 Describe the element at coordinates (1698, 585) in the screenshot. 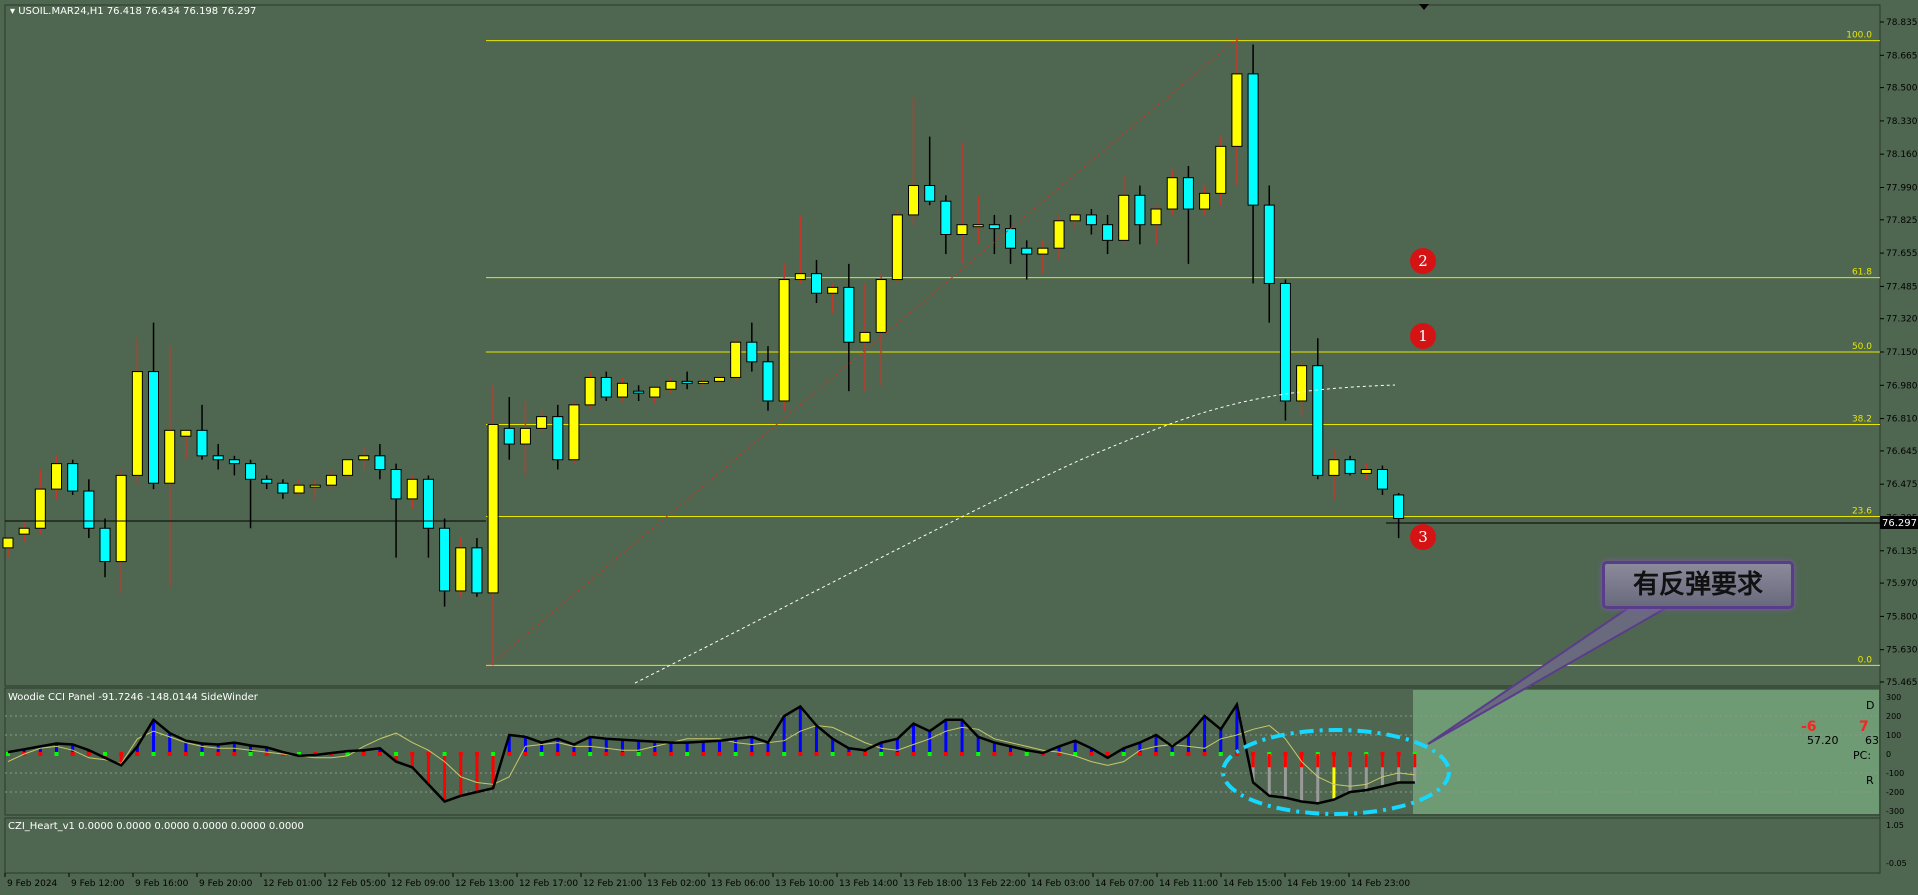

I see `callout-label: 有反弹要求` at that location.